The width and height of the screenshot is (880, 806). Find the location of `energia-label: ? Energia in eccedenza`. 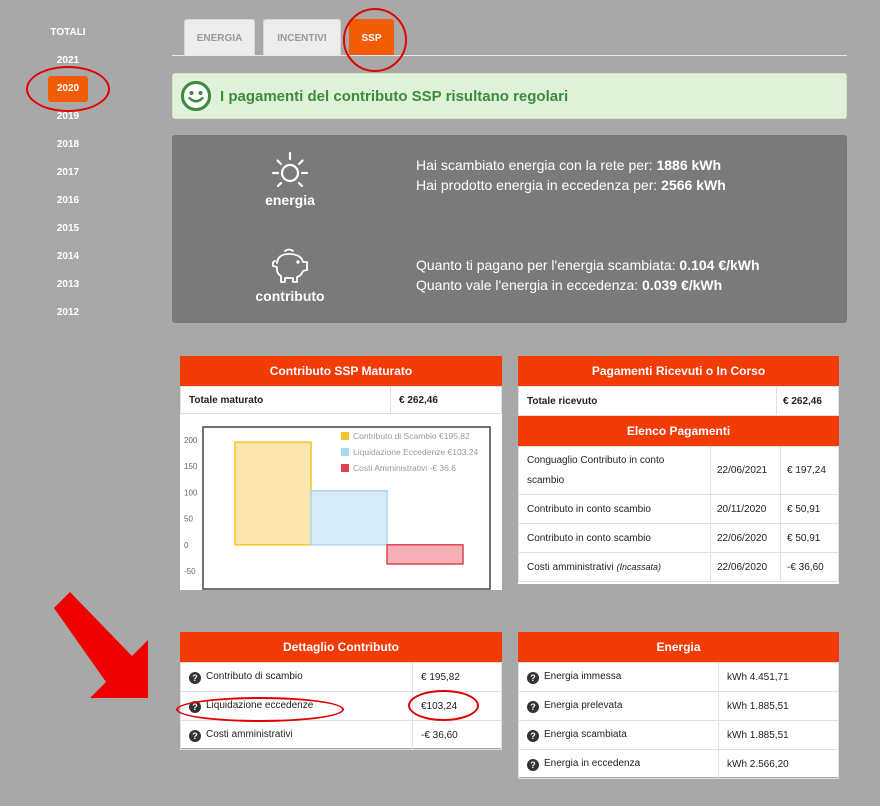

energia-label: ? Energia in eccedenza is located at coordinates (618, 764).